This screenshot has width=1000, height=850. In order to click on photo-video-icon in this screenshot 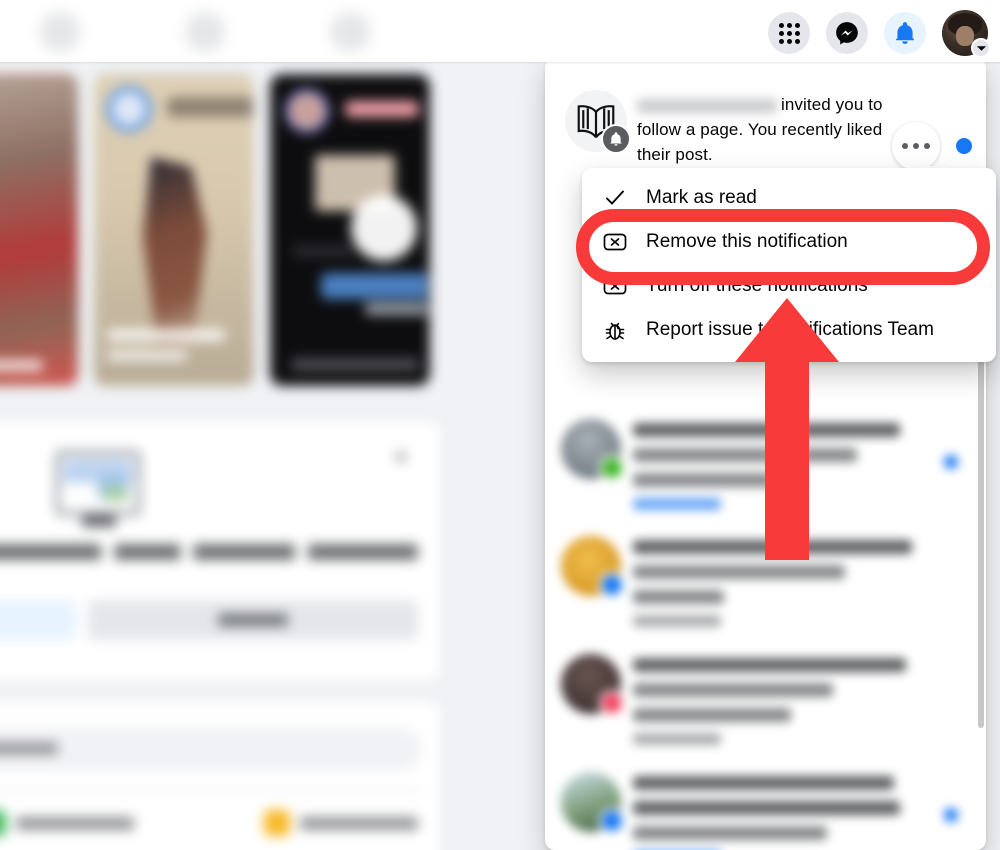, I will do `click(3, 823)`.